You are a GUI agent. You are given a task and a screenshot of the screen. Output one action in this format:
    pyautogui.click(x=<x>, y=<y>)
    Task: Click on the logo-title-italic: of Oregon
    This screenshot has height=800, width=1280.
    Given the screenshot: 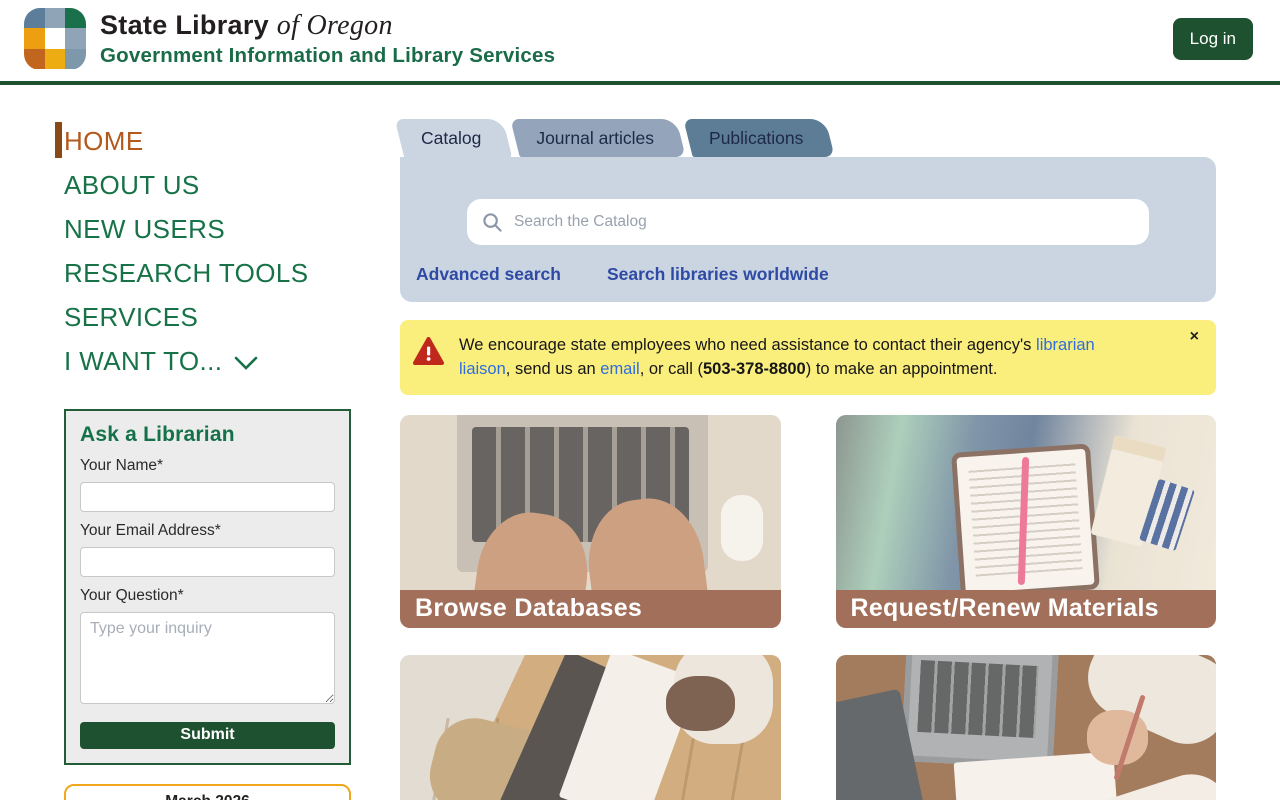 What is the action you would take?
    pyautogui.click(x=334, y=25)
    